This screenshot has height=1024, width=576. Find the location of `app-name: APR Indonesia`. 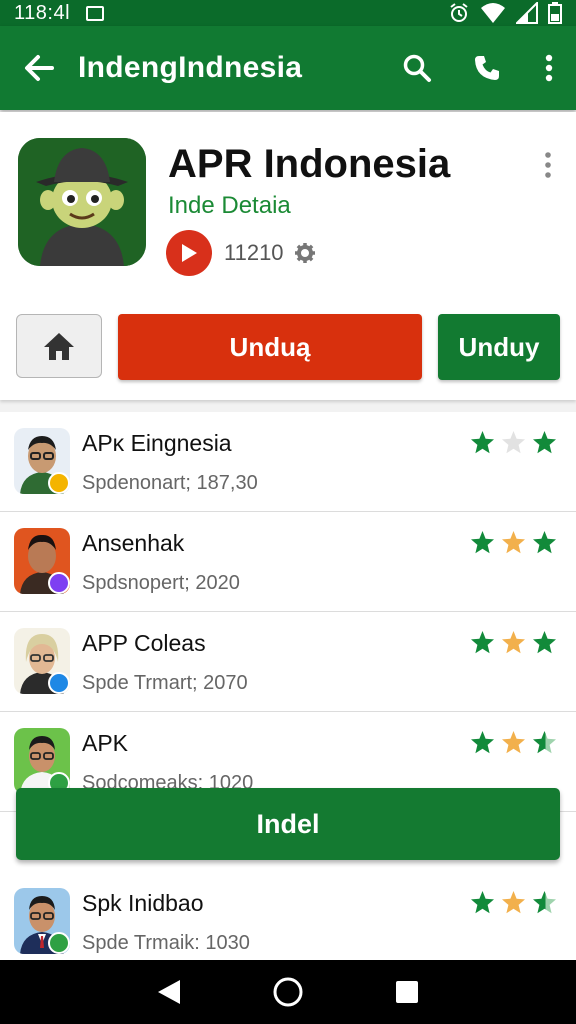

app-name: APR Indonesia is located at coordinates (309, 164).